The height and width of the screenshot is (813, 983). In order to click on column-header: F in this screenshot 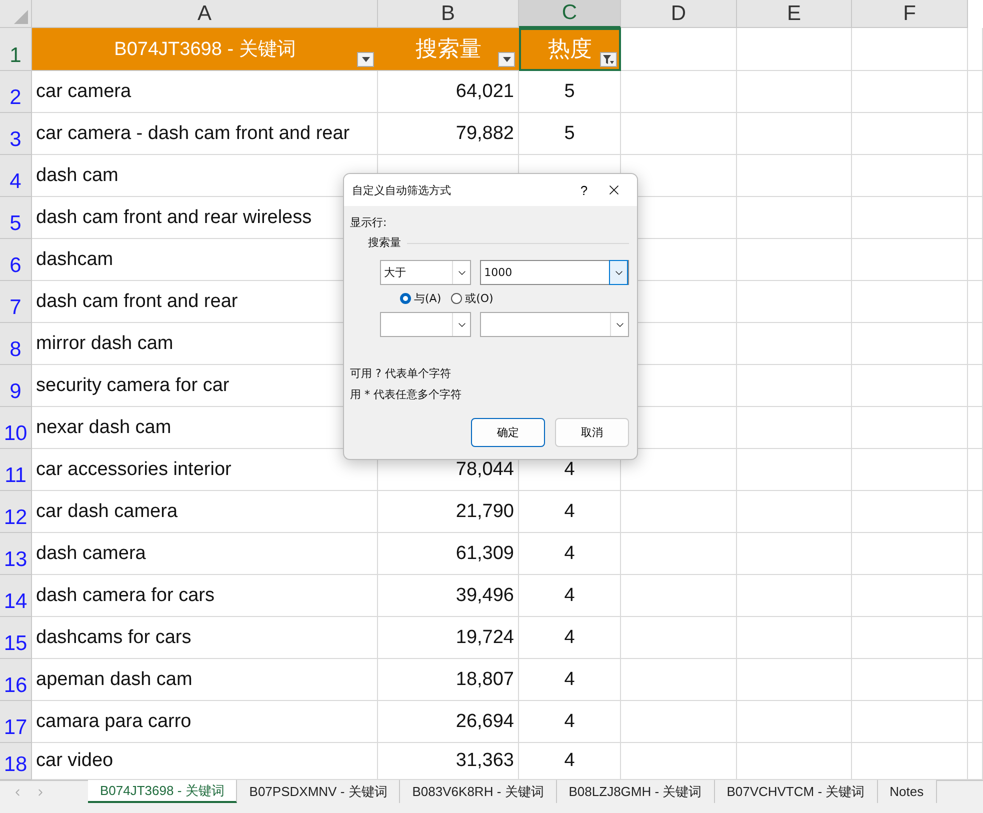, I will do `click(910, 14)`.